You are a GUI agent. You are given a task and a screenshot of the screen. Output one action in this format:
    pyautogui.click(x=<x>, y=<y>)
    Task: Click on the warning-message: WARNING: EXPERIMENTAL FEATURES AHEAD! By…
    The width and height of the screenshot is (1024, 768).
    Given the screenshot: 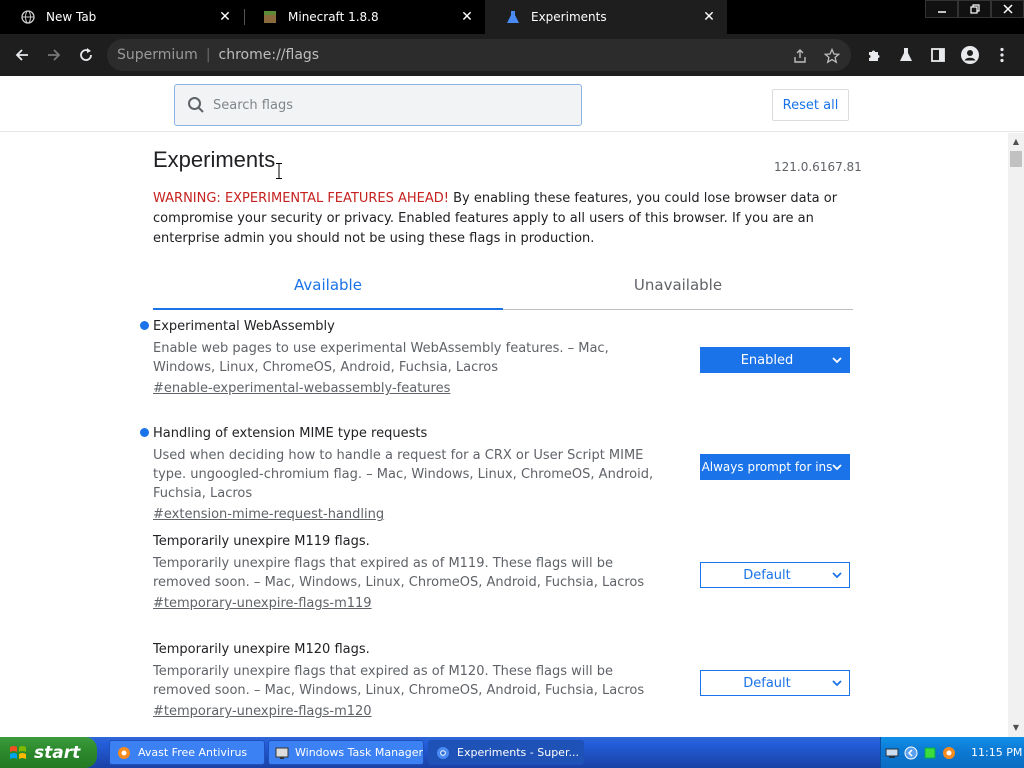 What is the action you would take?
    pyautogui.click(x=498, y=219)
    